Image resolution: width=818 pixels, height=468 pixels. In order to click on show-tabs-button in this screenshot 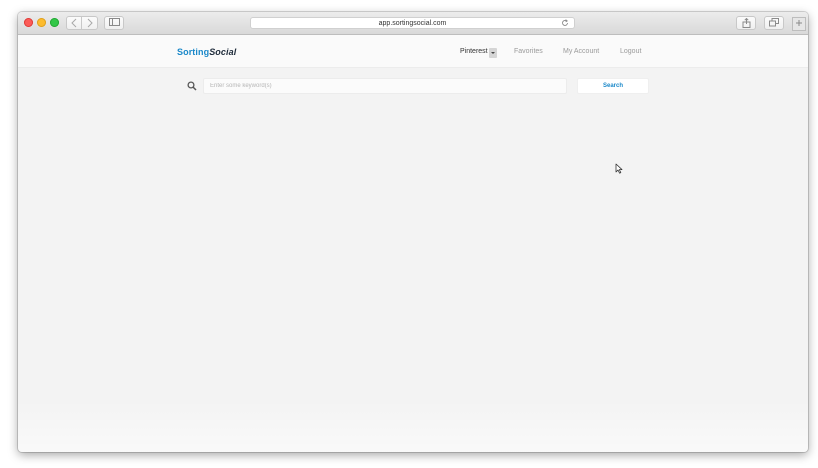, I will do `click(774, 23)`.